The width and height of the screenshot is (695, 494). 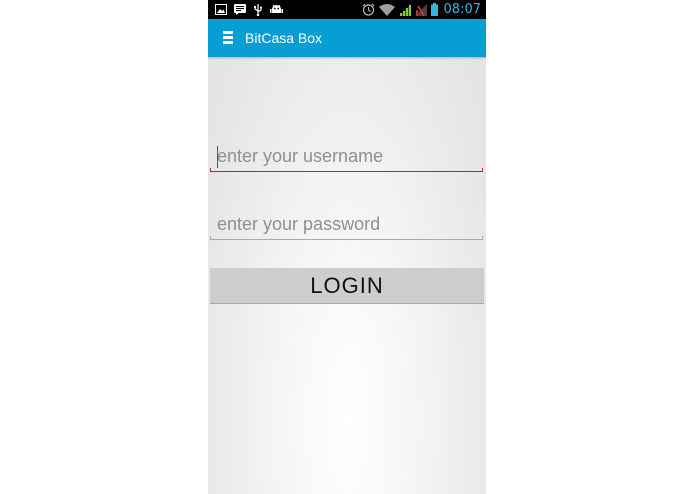 I want to click on notification-icons, so click(x=249, y=9).